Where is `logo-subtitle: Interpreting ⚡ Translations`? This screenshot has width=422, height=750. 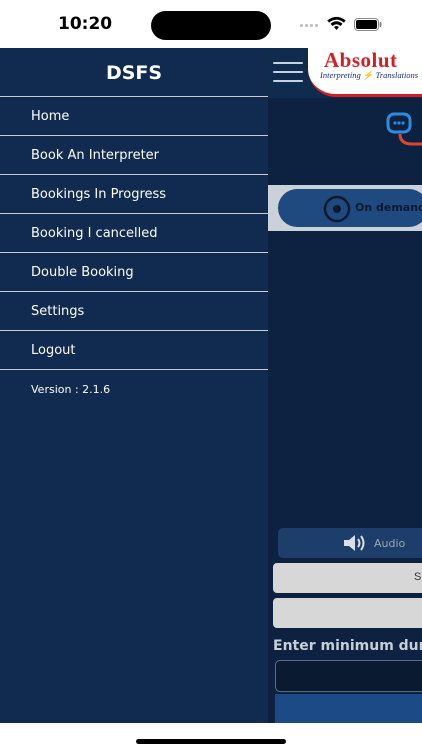 logo-subtitle: Interpreting ⚡ Translations is located at coordinates (369, 75).